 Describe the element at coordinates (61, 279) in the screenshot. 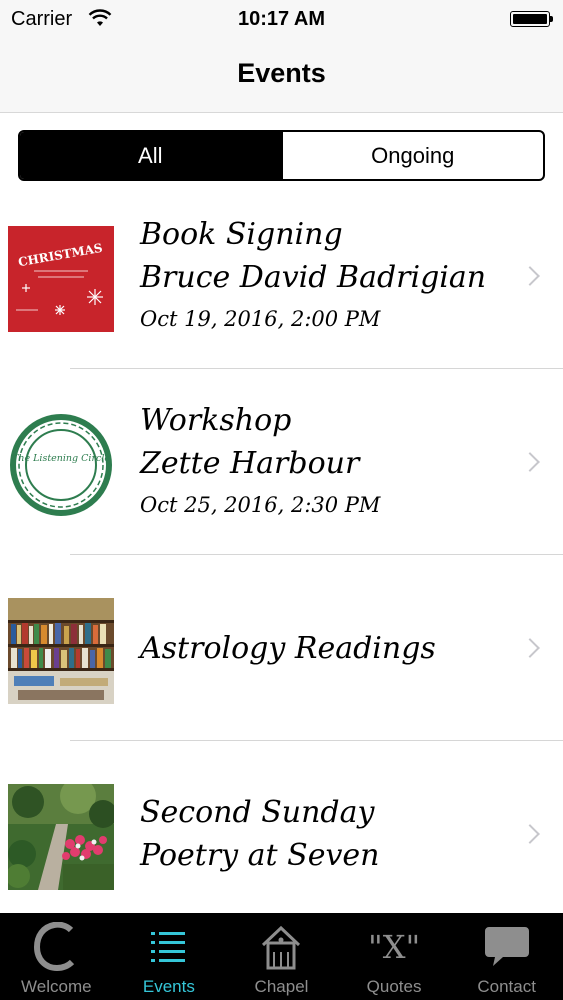

I see `event-thumbnail-christmas: CHRISTMAS` at that location.